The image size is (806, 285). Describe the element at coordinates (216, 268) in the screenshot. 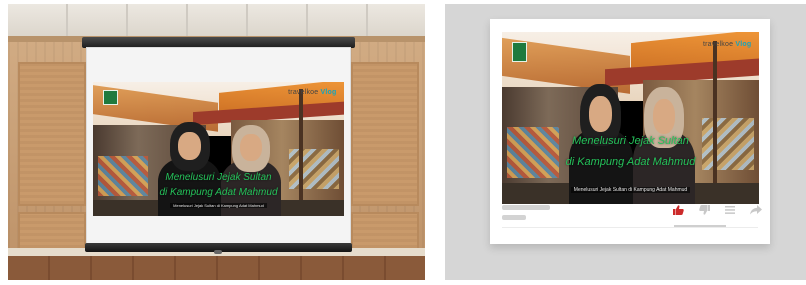

I see `wood-floor` at that location.